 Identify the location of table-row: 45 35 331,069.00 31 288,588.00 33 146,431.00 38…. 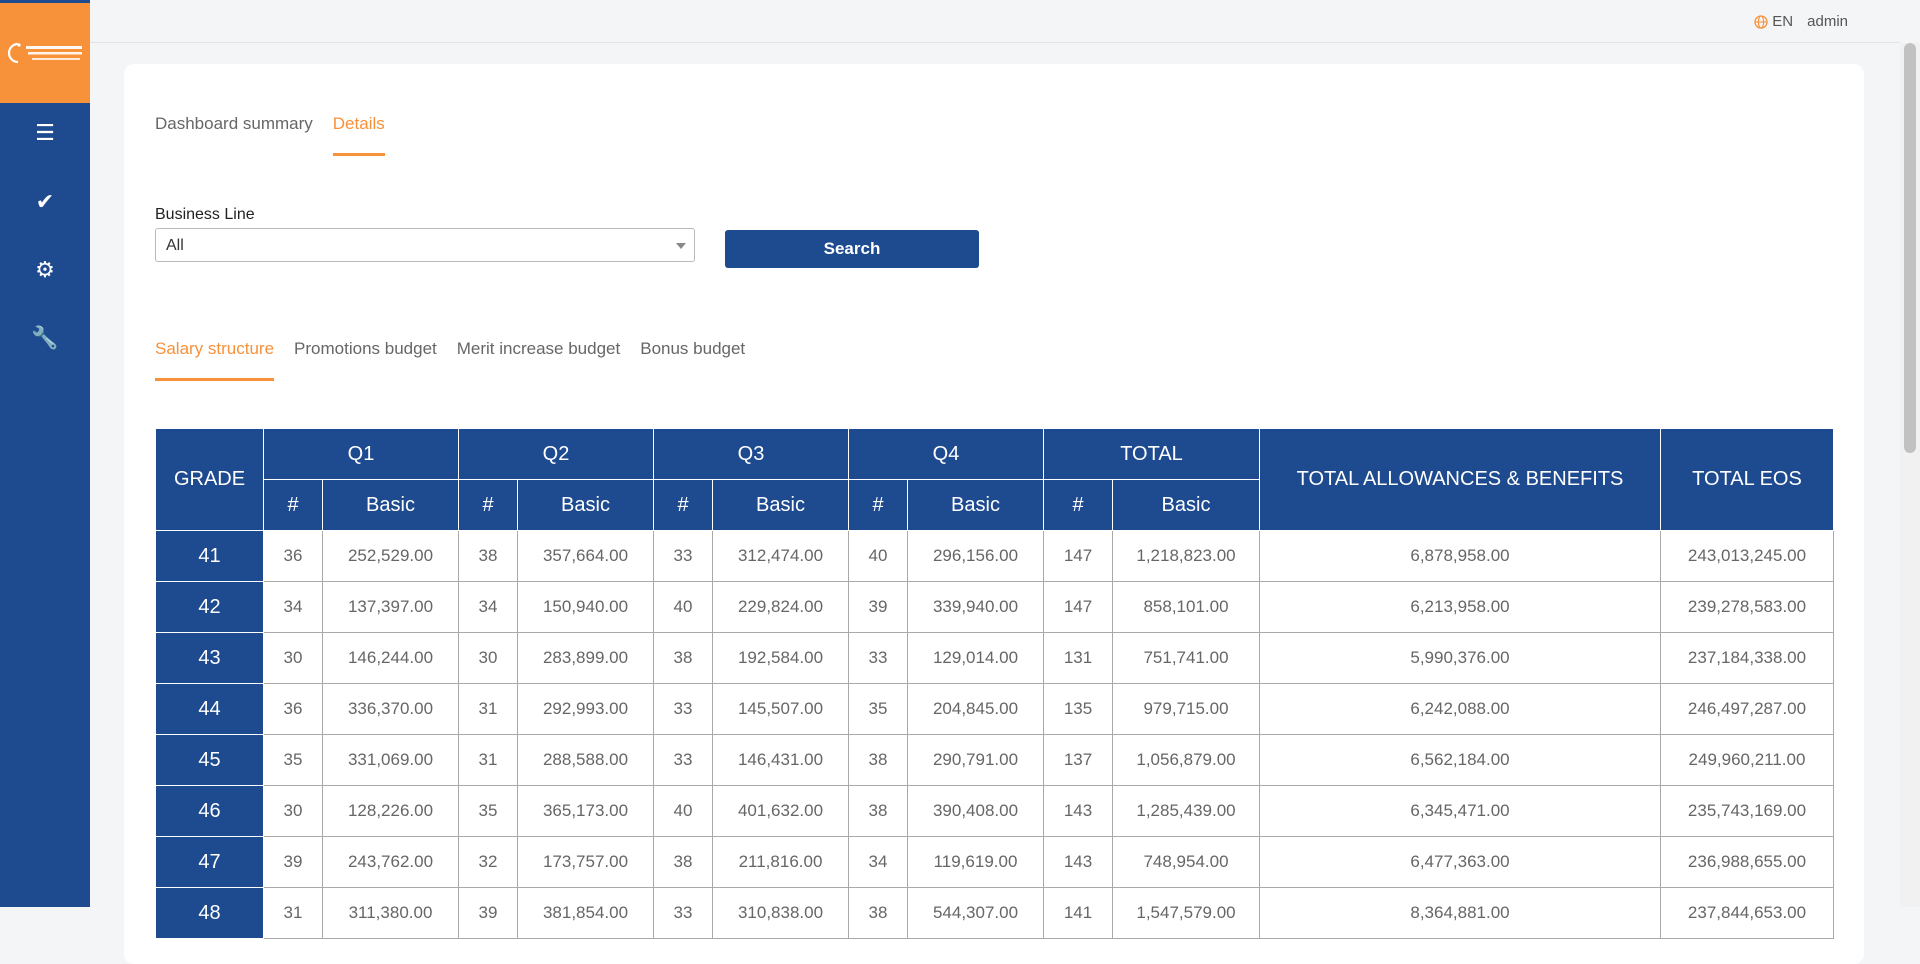
(994, 760).